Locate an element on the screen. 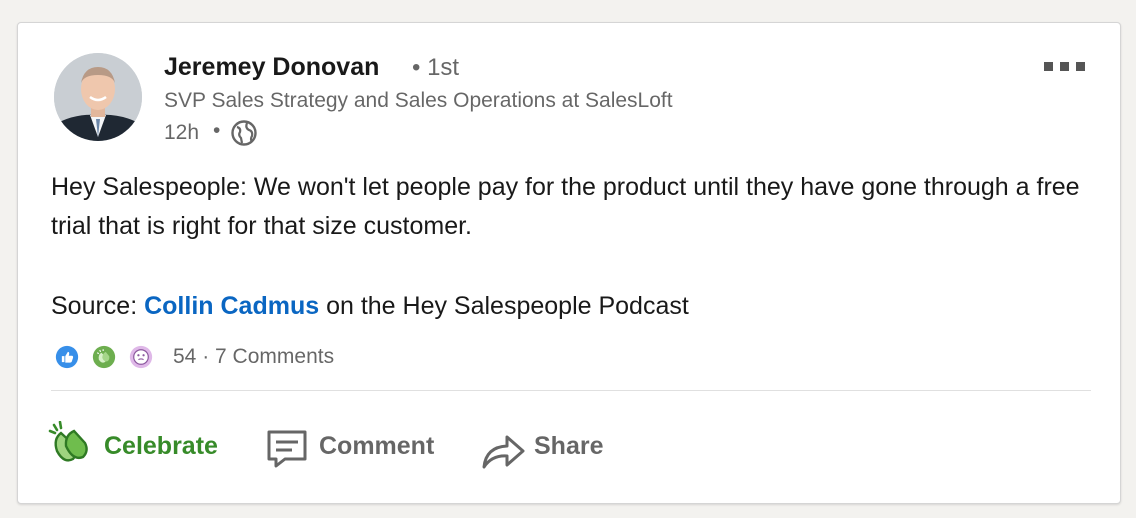 The image size is (1136, 518). social-counts: 54 · 7 Comments is located at coordinates (253, 357).